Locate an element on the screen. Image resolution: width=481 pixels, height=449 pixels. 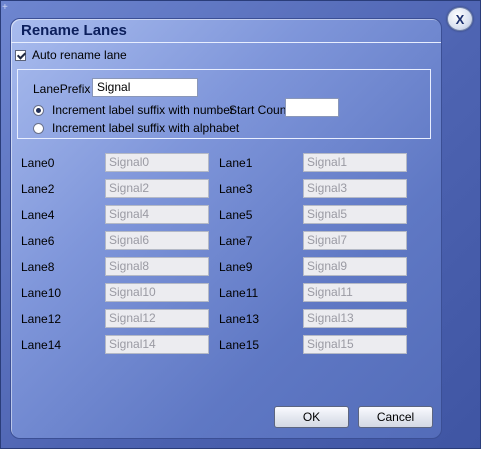
lane-name-input: Signal13 is located at coordinates (355, 318).